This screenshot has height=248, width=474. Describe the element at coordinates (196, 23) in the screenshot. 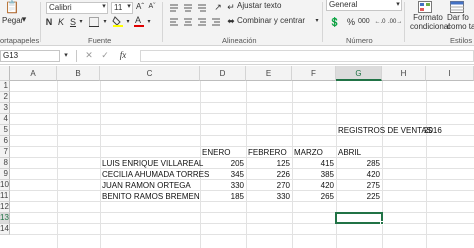

I see `align-left-icon` at that location.